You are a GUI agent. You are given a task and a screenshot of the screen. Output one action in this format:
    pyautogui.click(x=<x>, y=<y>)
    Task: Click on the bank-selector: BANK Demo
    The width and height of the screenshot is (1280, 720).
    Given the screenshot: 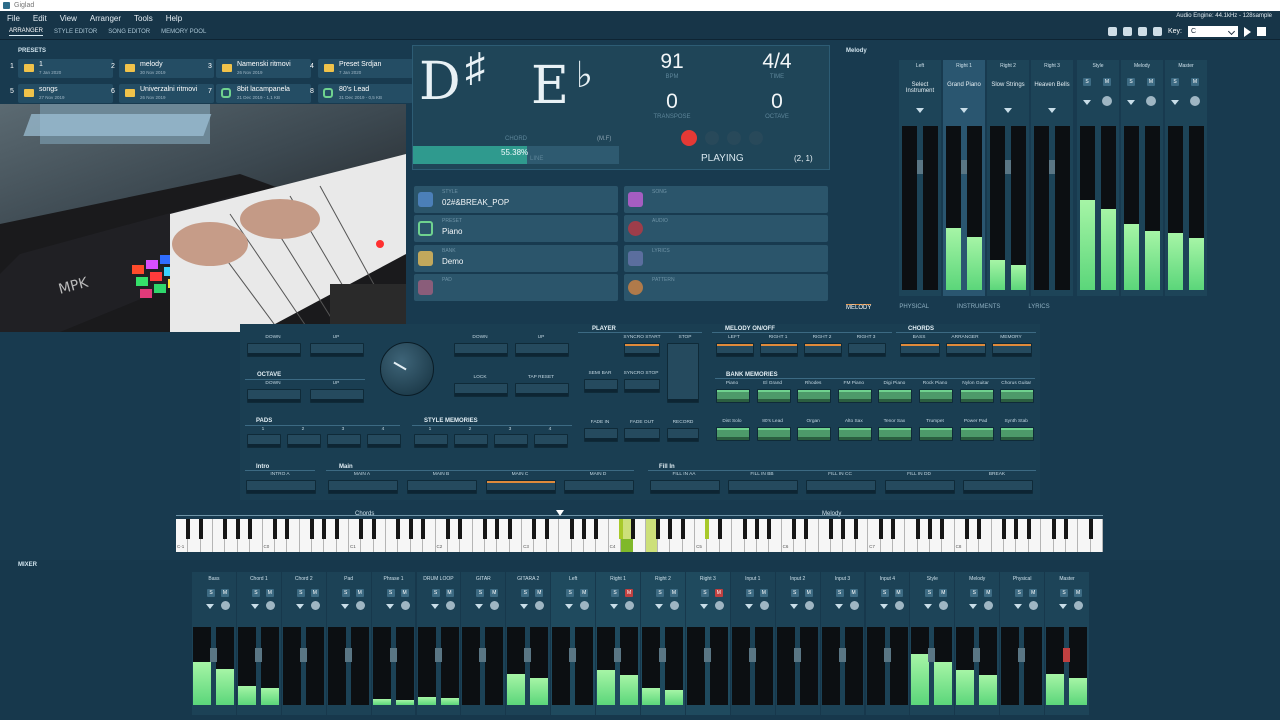 What is the action you would take?
    pyautogui.click(x=516, y=258)
    